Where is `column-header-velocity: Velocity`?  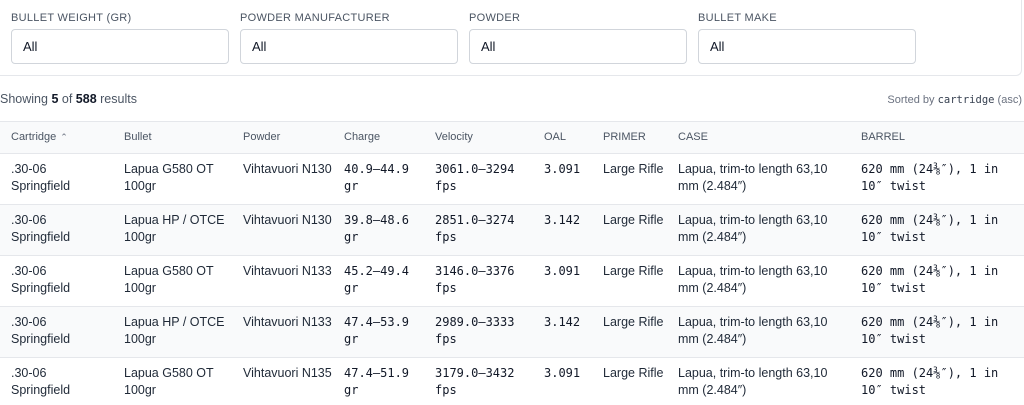
column-header-velocity: Velocity is located at coordinates (478, 137).